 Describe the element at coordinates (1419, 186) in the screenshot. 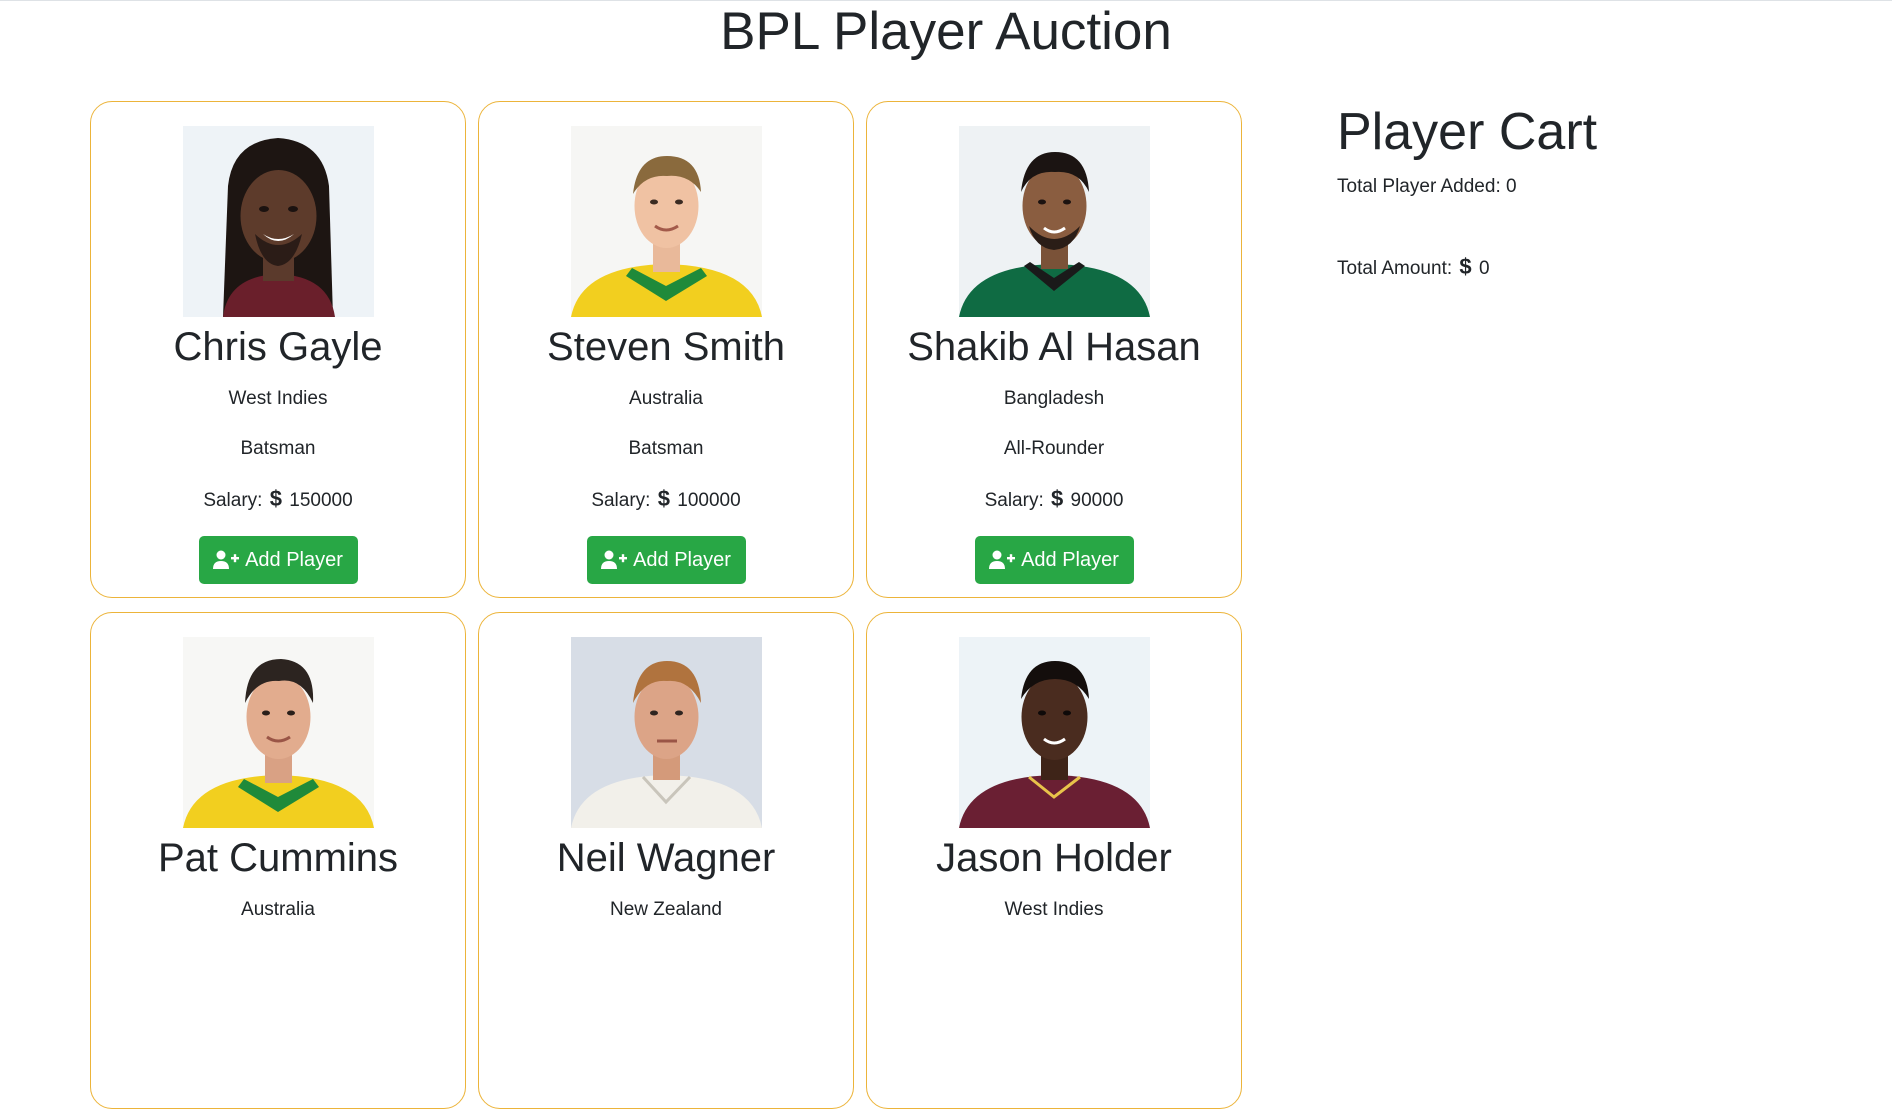

I see `total-player-added-label: Total Player Added:` at that location.